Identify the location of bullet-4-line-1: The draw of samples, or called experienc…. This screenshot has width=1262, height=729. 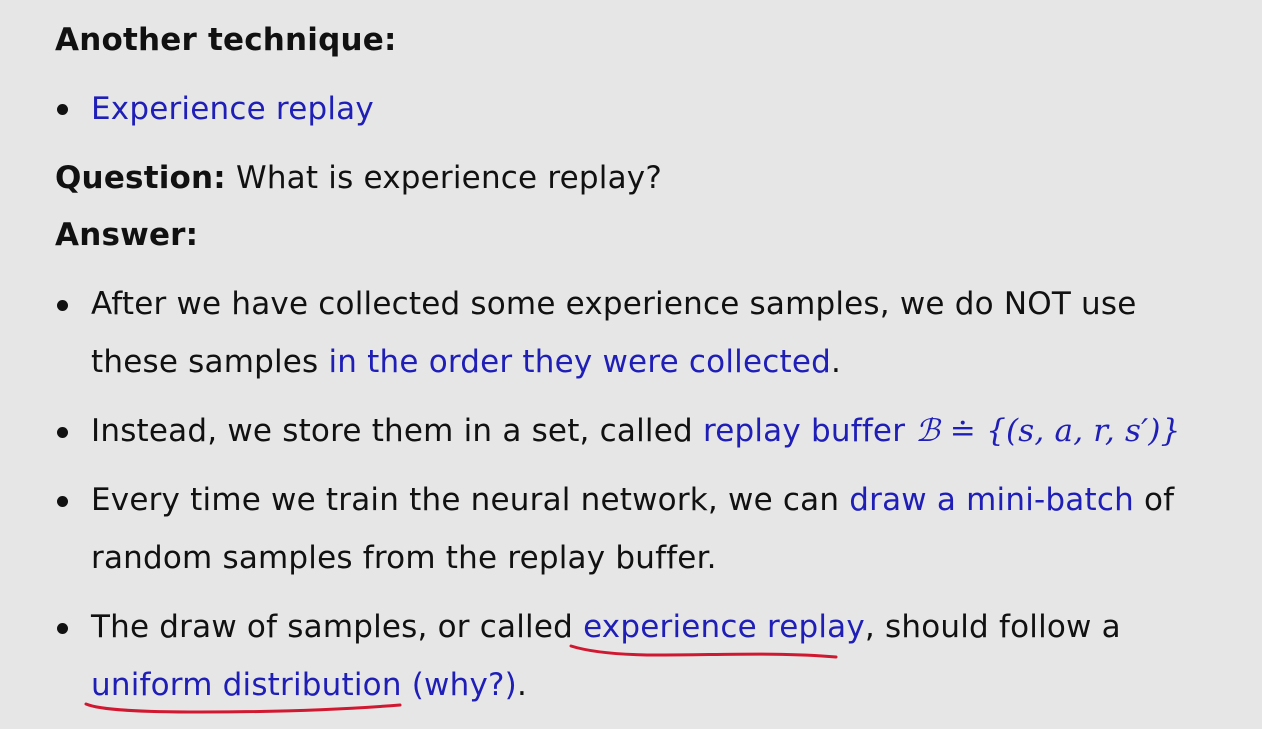
(606, 627).